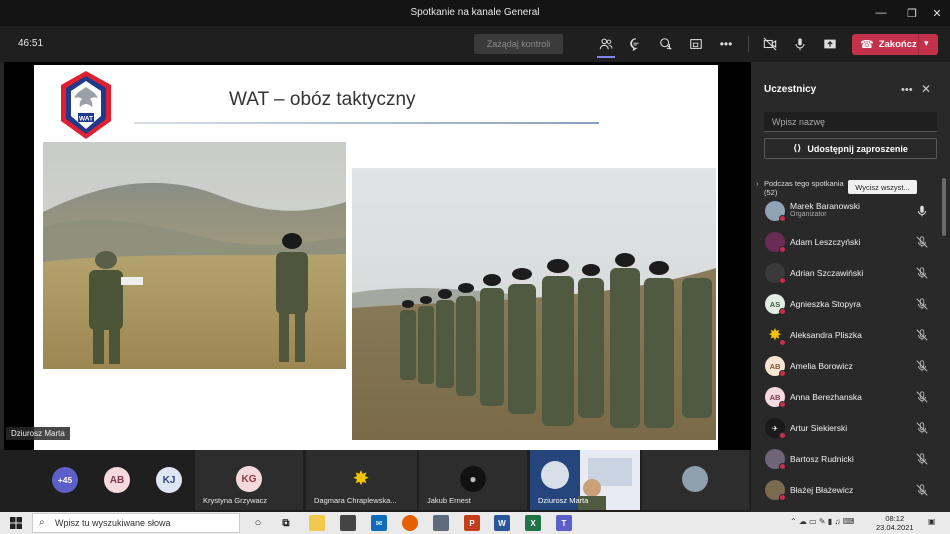 The height and width of the screenshot is (534, 950). Describe the element at coordinates (366, 123) in the screenshot. I see `title-underline` at that location.